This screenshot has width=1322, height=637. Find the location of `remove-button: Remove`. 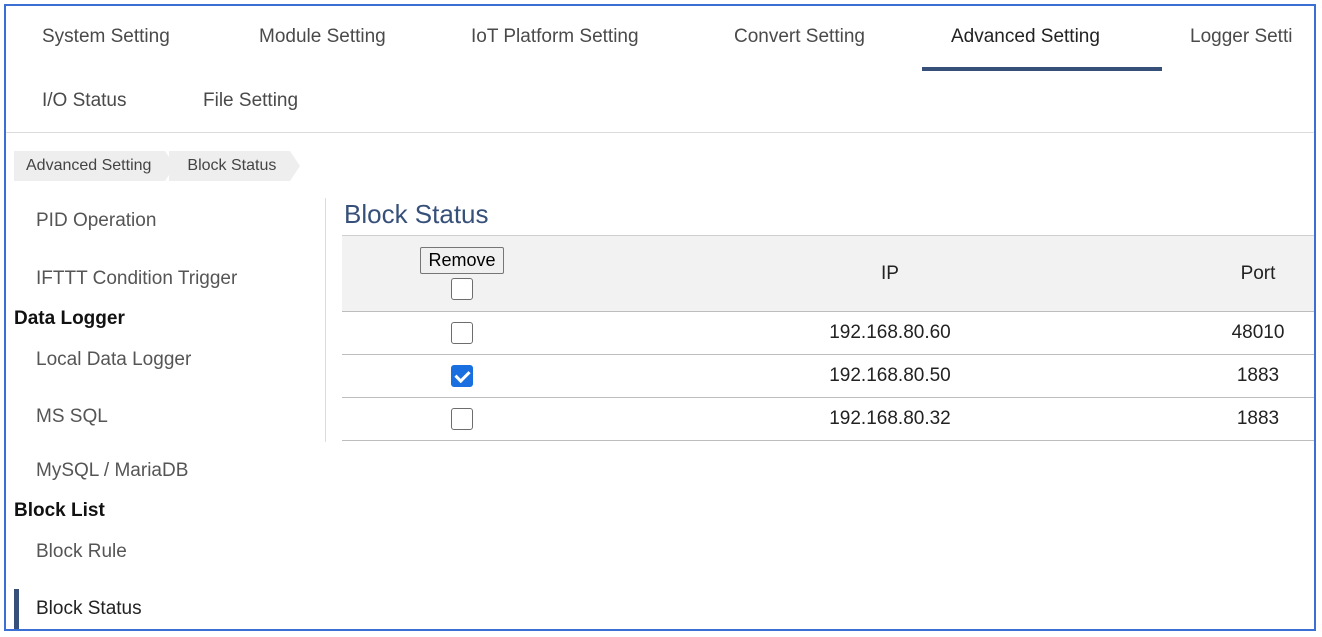

remove-button: Remove is located at coordinates (462, 260).